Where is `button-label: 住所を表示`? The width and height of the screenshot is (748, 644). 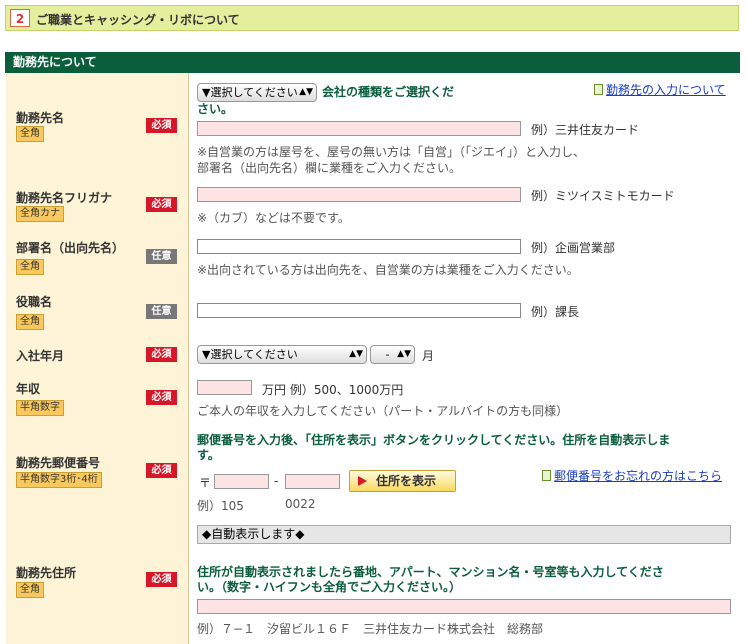
button-label: 住所を表示 is located at coordinates (406, 481).